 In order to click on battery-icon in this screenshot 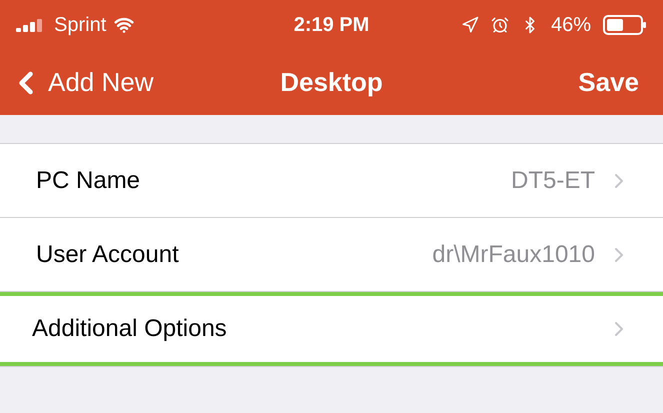, I will do `click(625, 25)`.